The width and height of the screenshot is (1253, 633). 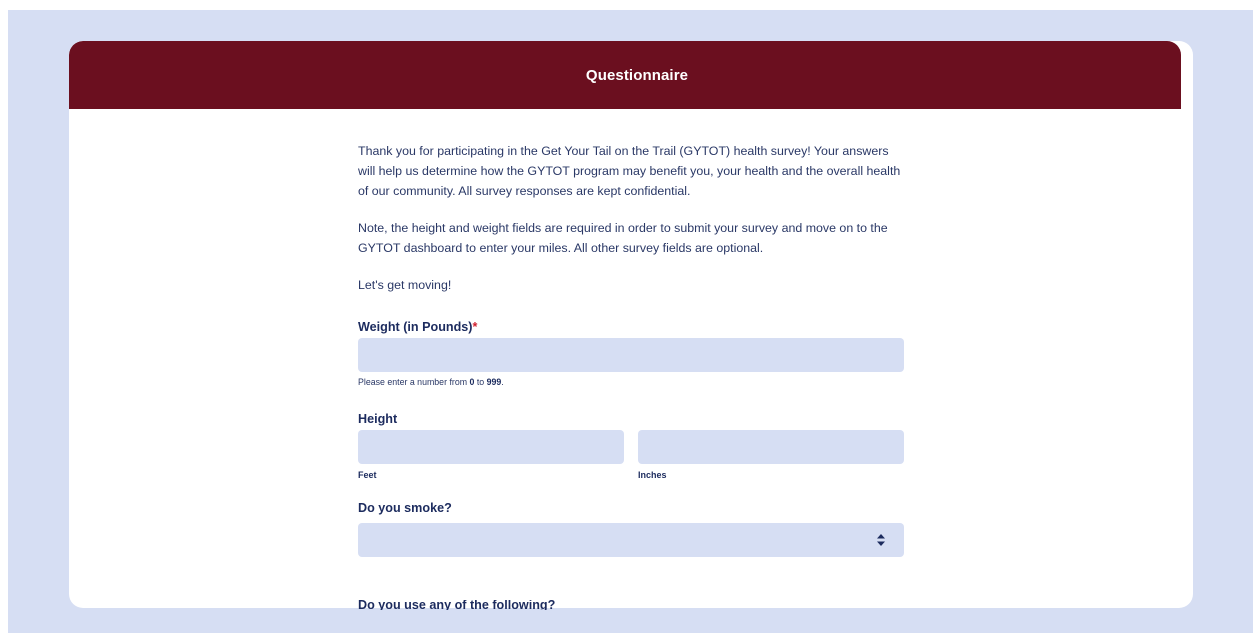 What do you see at coordinates (771, 447) in the screenshot?
I see `height-inches-input` at bounding box center [771, 447].